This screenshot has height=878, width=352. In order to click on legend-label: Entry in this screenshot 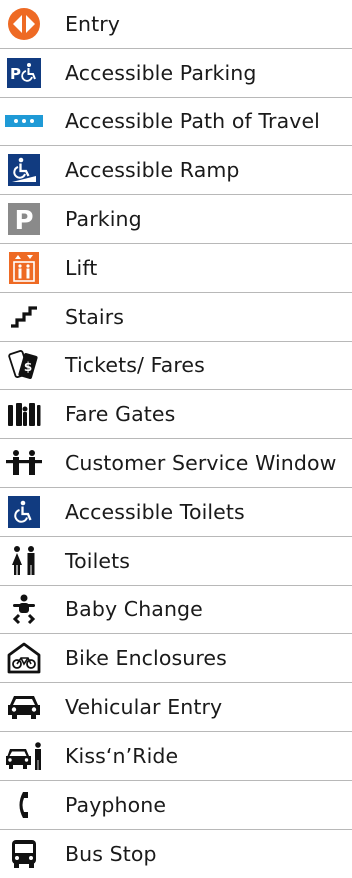, I will do `click(93, 23)`.